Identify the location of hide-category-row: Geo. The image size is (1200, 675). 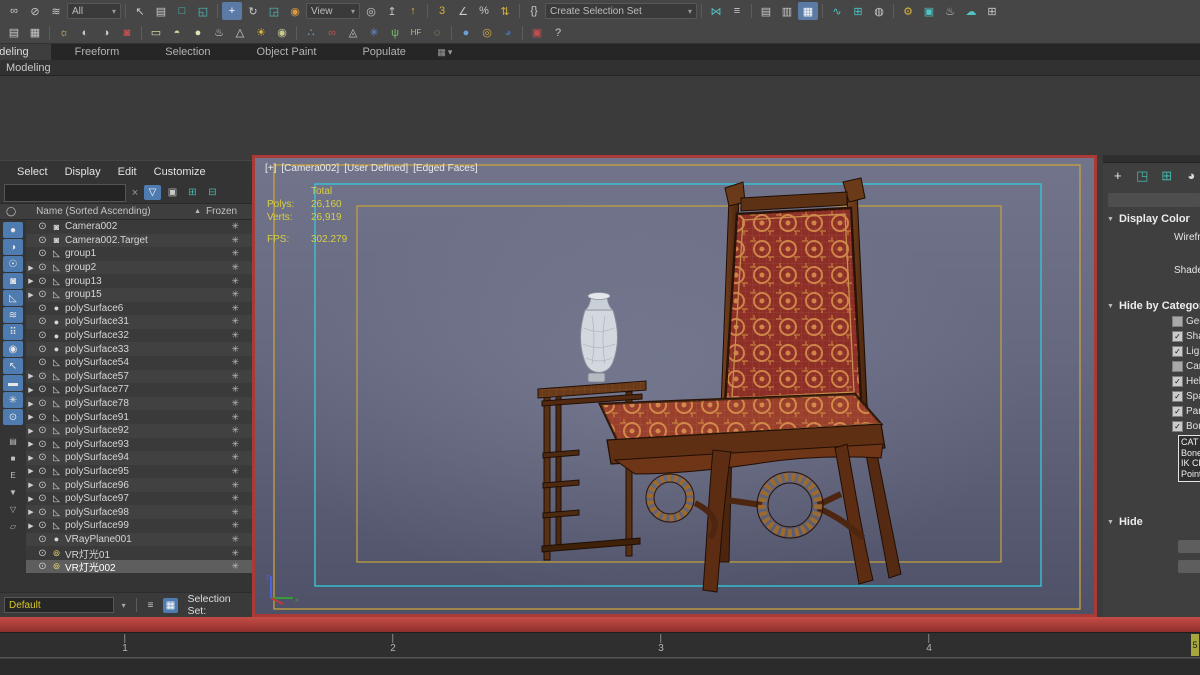
(1186, 321).